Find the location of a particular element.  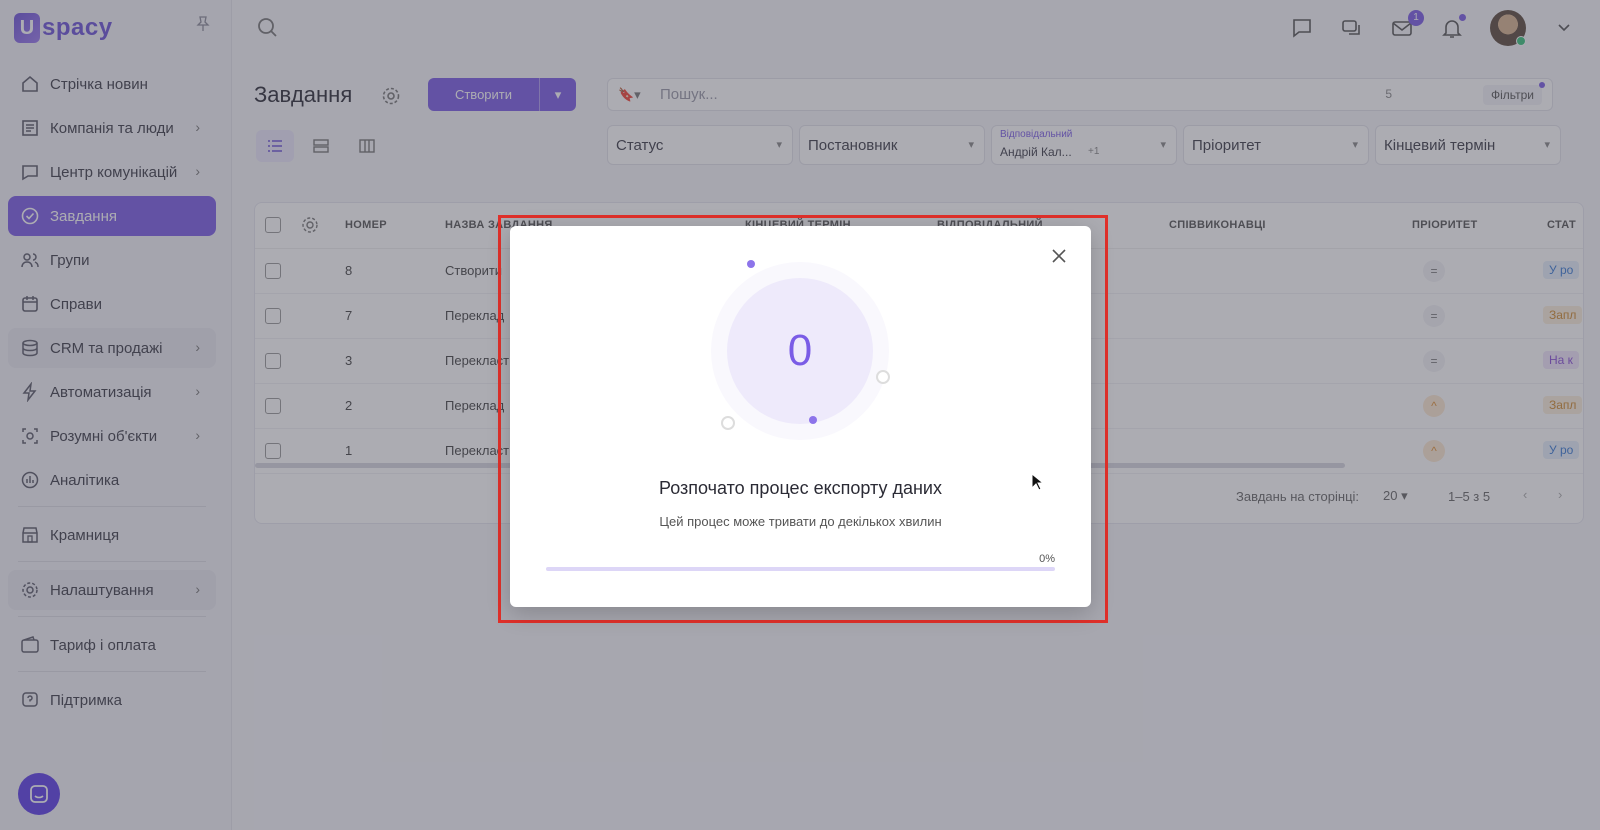

export-counter: 0 is located at coordinates (800, 351).